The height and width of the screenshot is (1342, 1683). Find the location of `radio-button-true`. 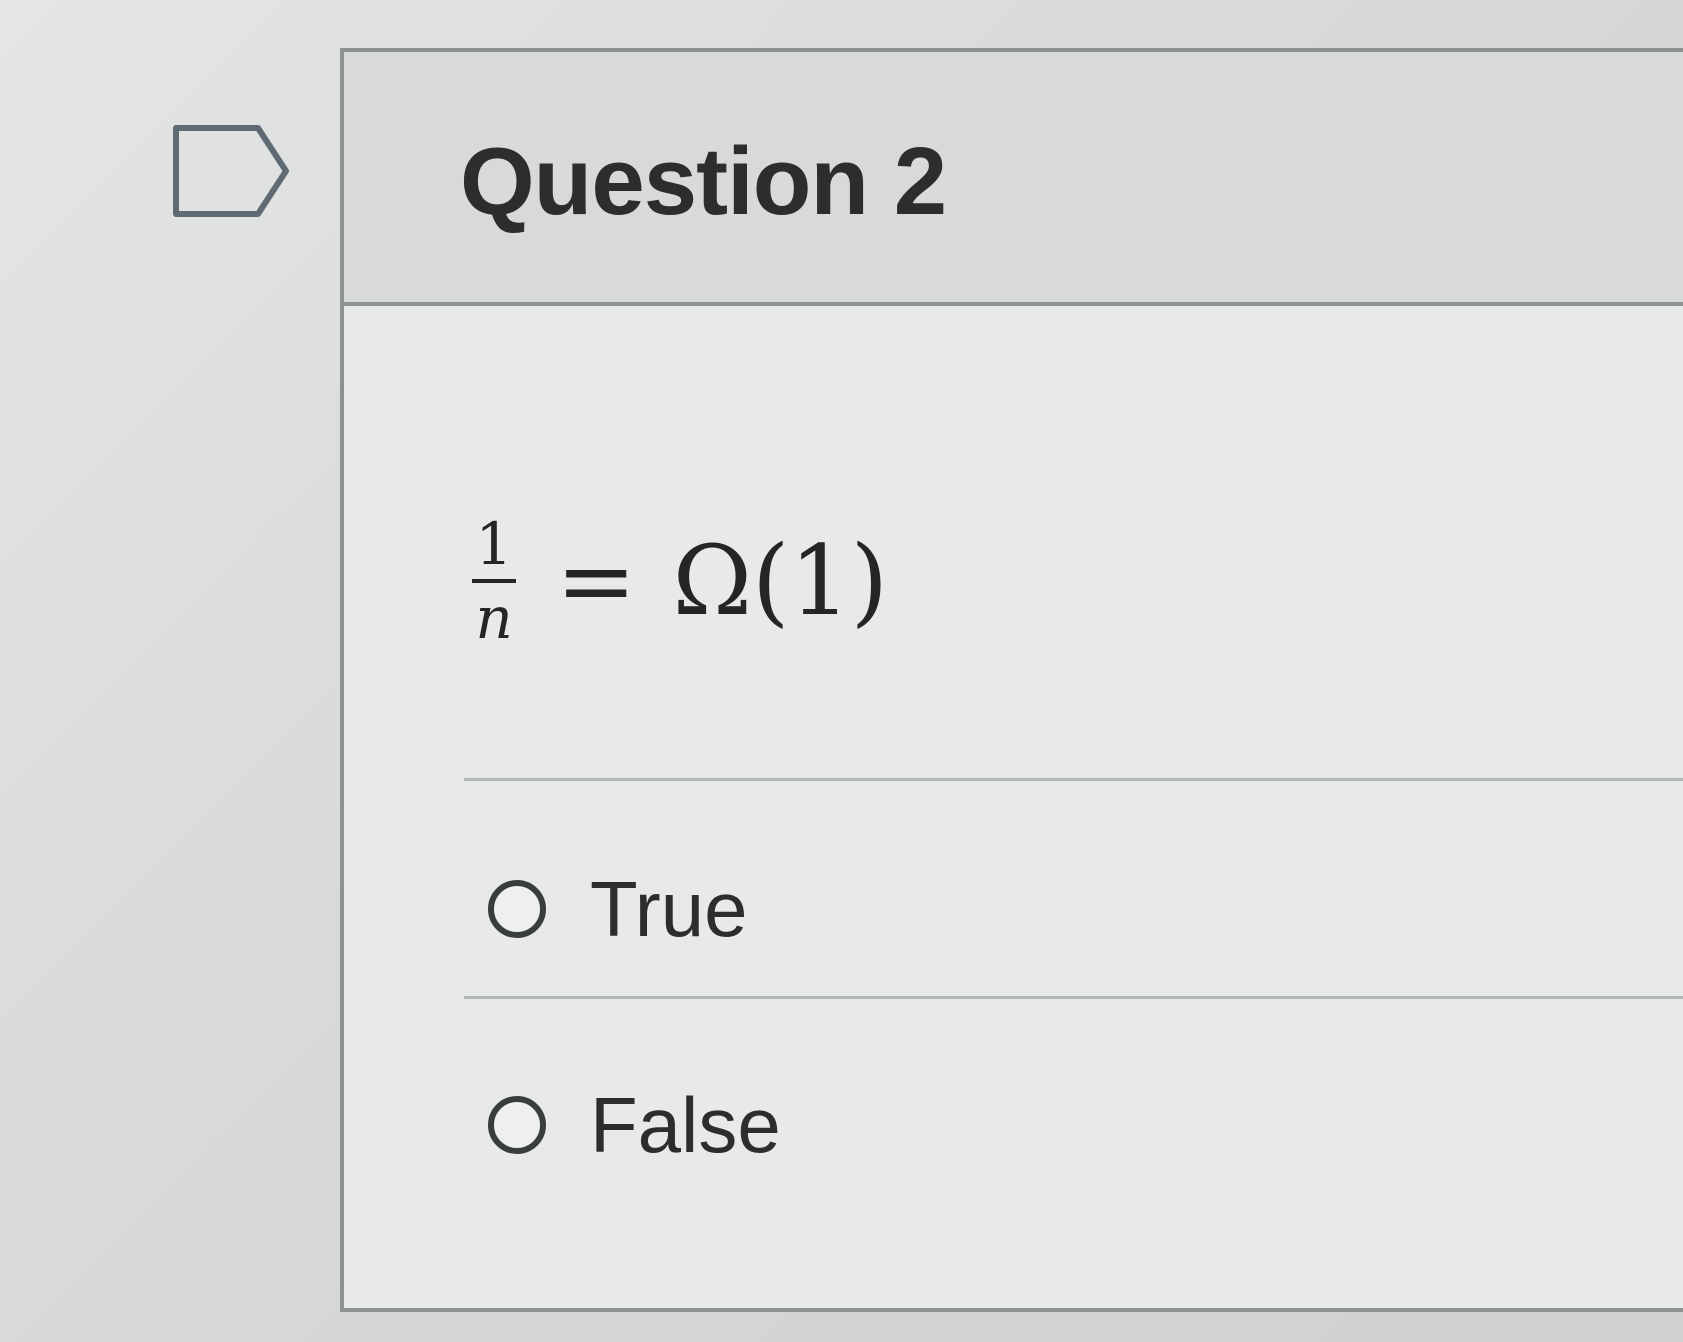

radio-button-true is located at coordinates (517, 909).